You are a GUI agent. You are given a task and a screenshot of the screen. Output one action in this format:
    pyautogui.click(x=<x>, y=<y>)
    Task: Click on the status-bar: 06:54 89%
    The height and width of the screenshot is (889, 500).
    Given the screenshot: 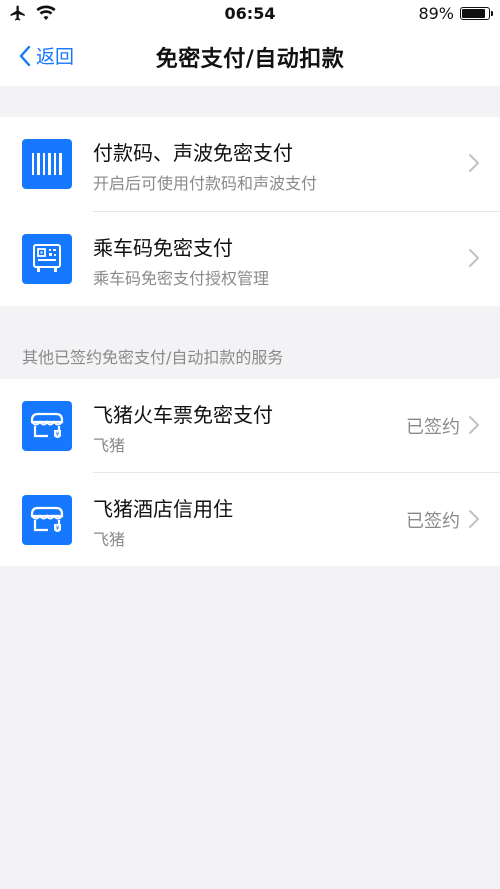 What is the action you would take?
    pyautogui.click(x=250, y=14)
    